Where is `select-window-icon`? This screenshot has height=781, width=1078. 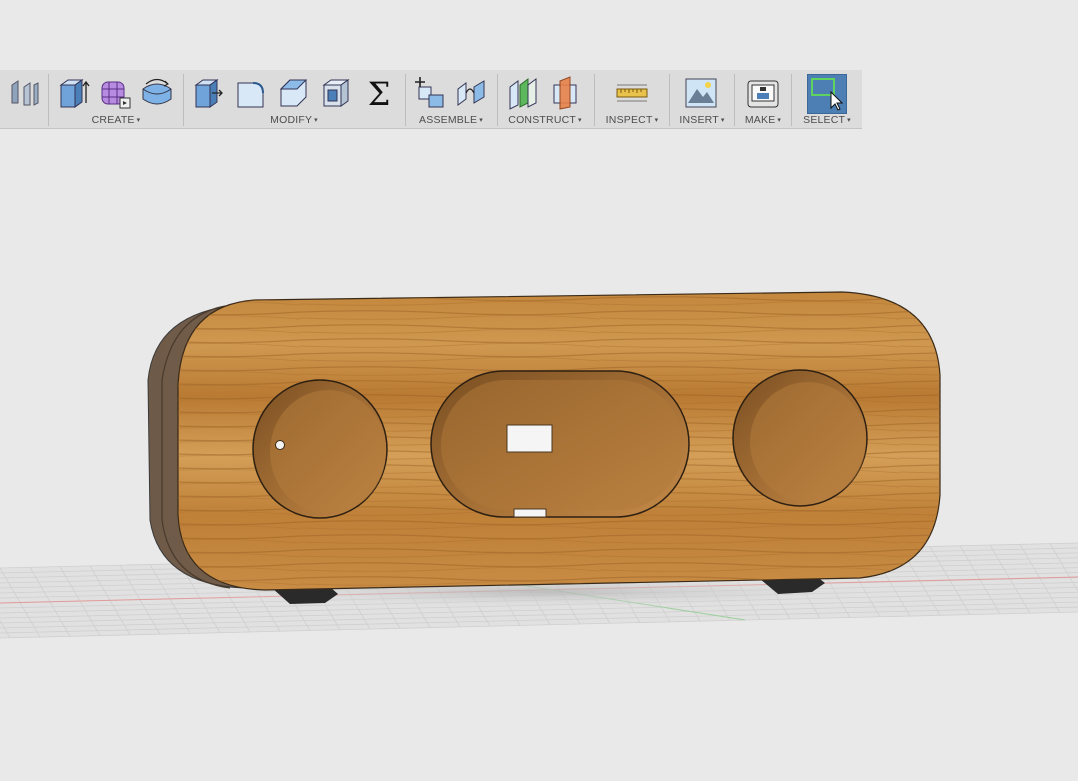 select-window-icon is located at coordinates (826, 93).